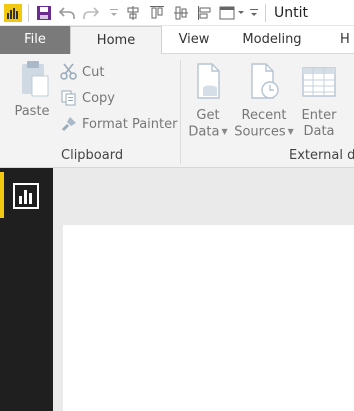 This screenshot has width=354, height=411. What do you see at coordinates (208, 115) in the screenshot?
I see `get-data-label-1: Get` at bounding box center [208, 115].